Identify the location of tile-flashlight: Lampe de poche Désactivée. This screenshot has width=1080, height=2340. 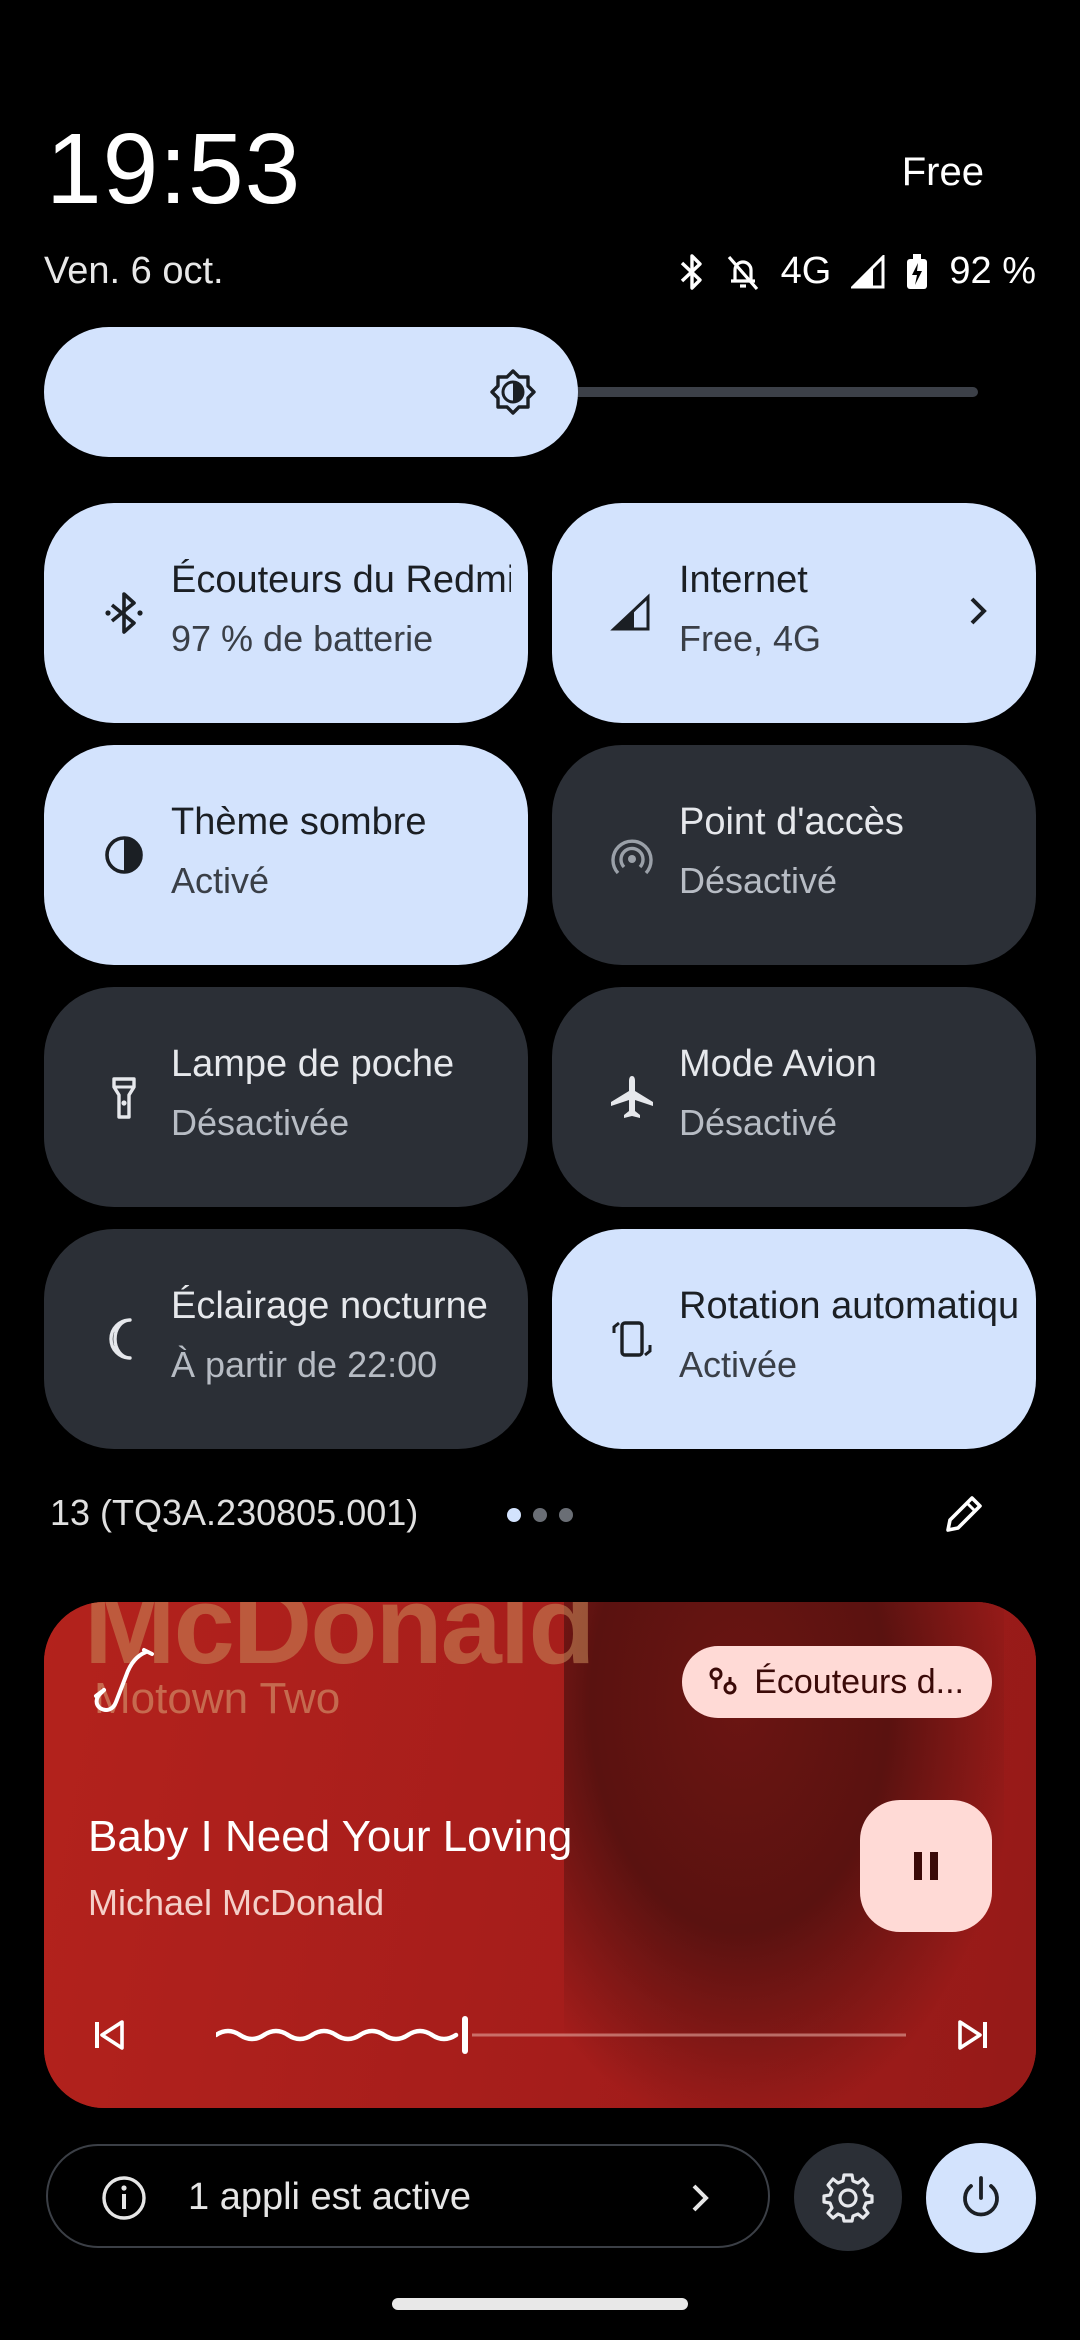
(286, 1097).